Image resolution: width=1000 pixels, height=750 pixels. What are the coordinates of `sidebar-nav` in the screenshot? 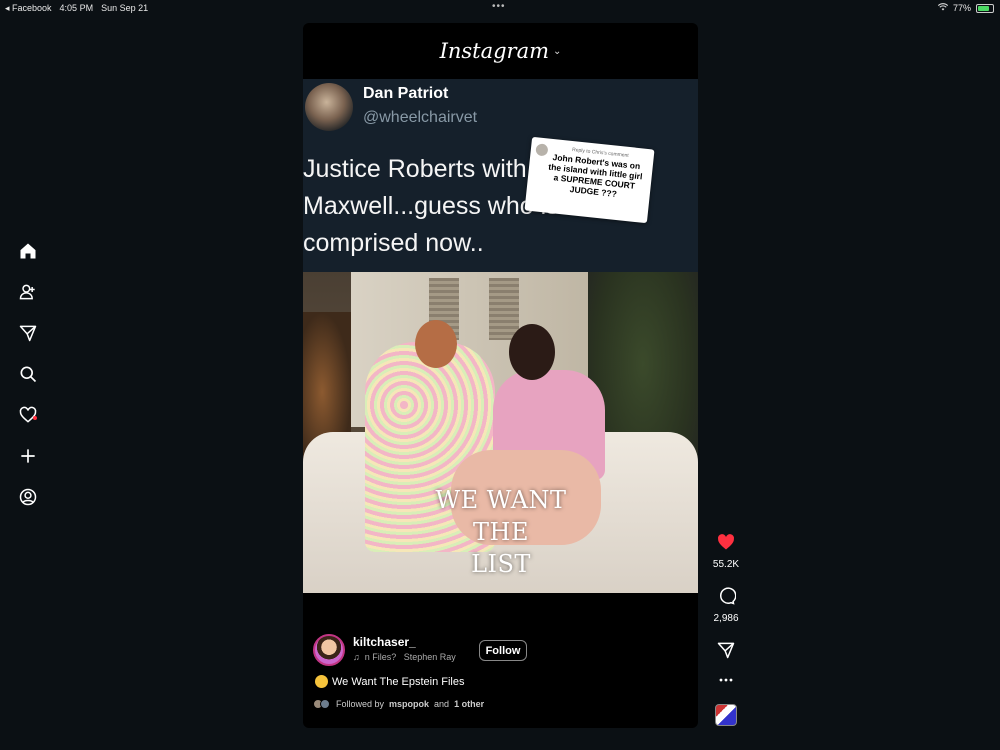 It's located at (28, 374).